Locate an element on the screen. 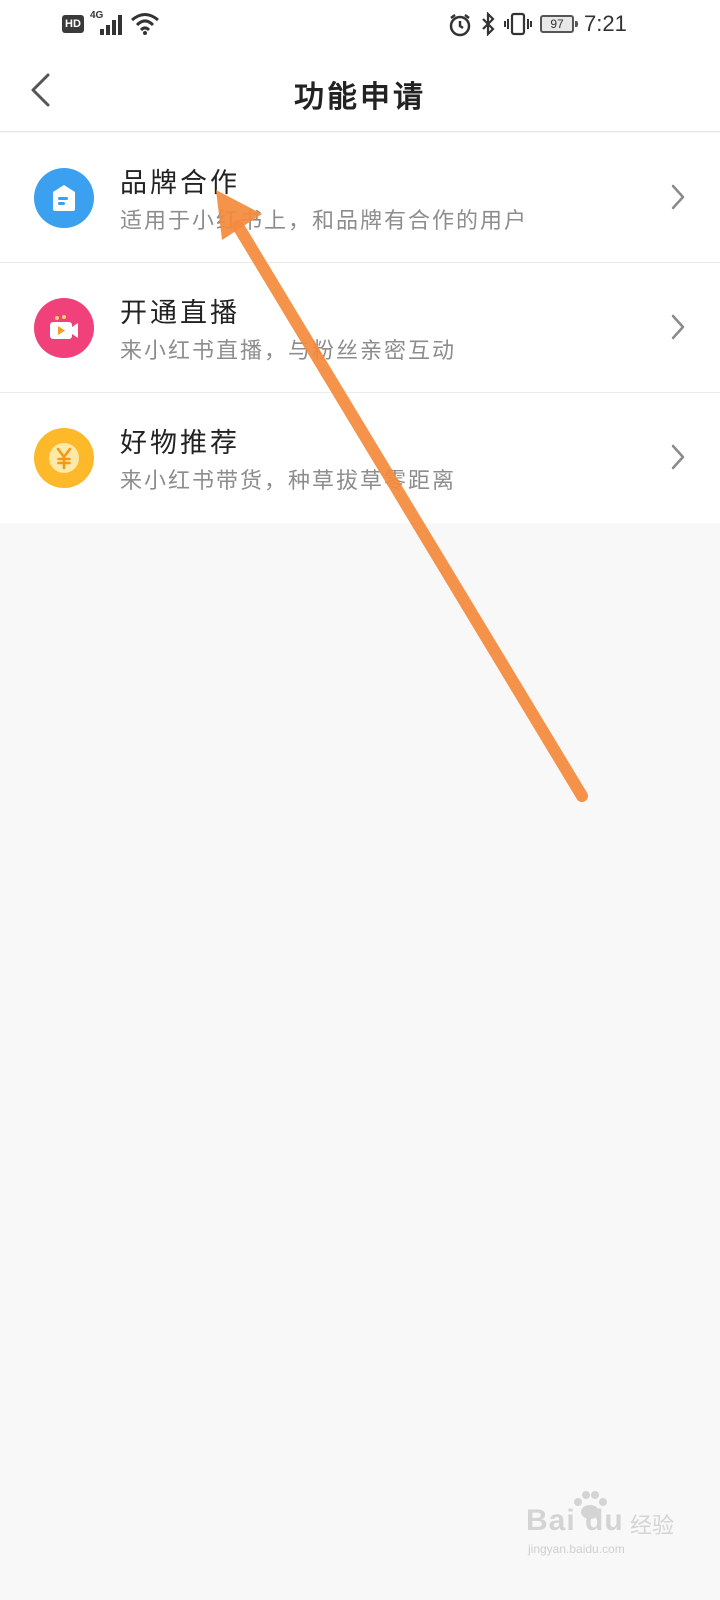  feature-item-live-streaming: 开通直播 来小红书直播，与粉丝亲密互动 is located at coordinates (360, 328).